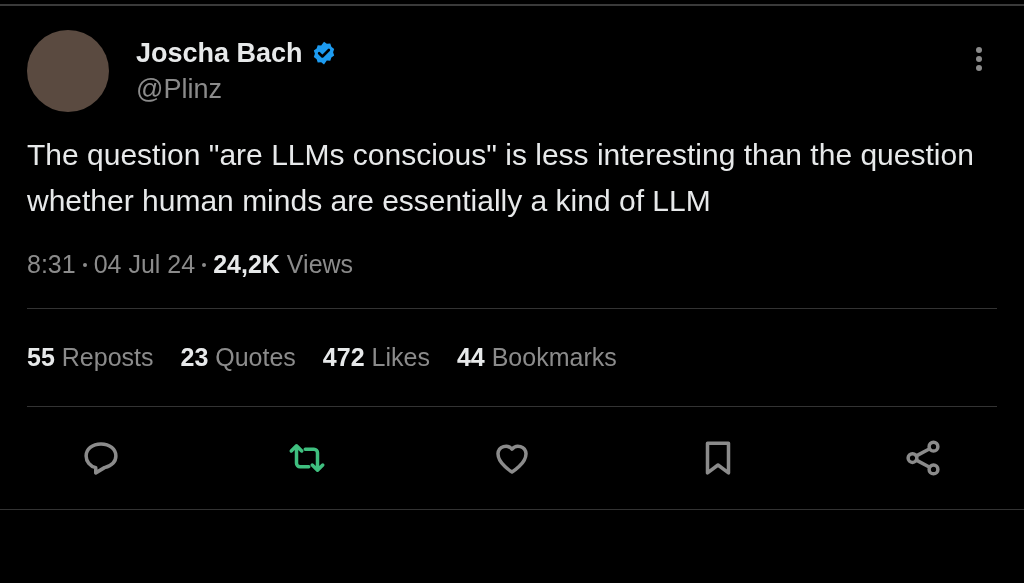 This screenshot has width=1024, height=583. What do you see at coordinates (500, 178) in the screenshot?
I see `tweet-text: The question "are LLMs conscious" is less interesting than the question whether human minds are essentially a kind of LLM` at bounding box center [500, 178].